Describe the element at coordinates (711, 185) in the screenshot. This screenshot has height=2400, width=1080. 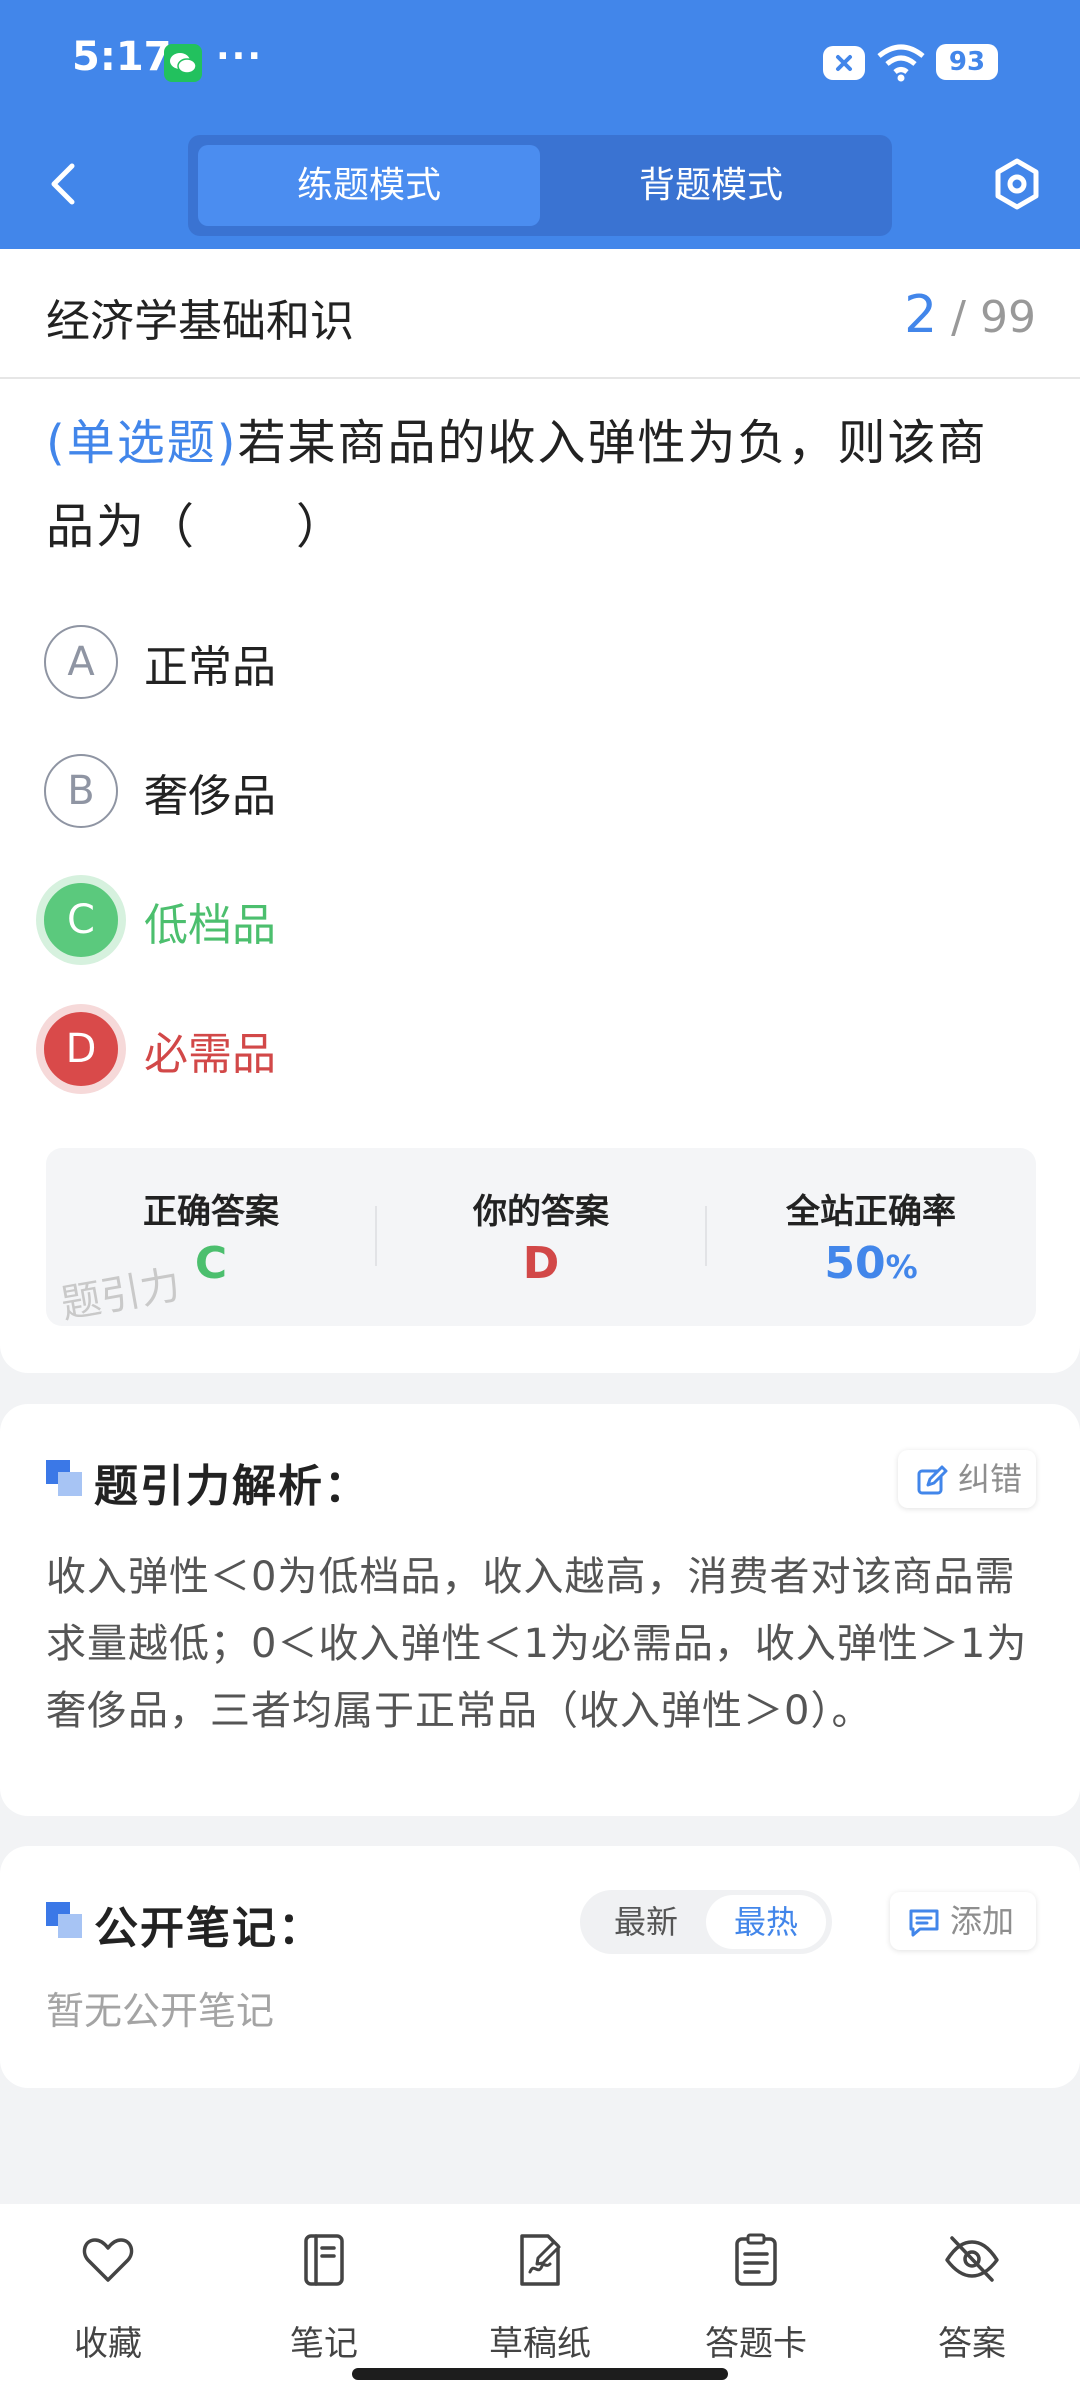
I see `tab-memorize-mode: 背题模式` at that location.